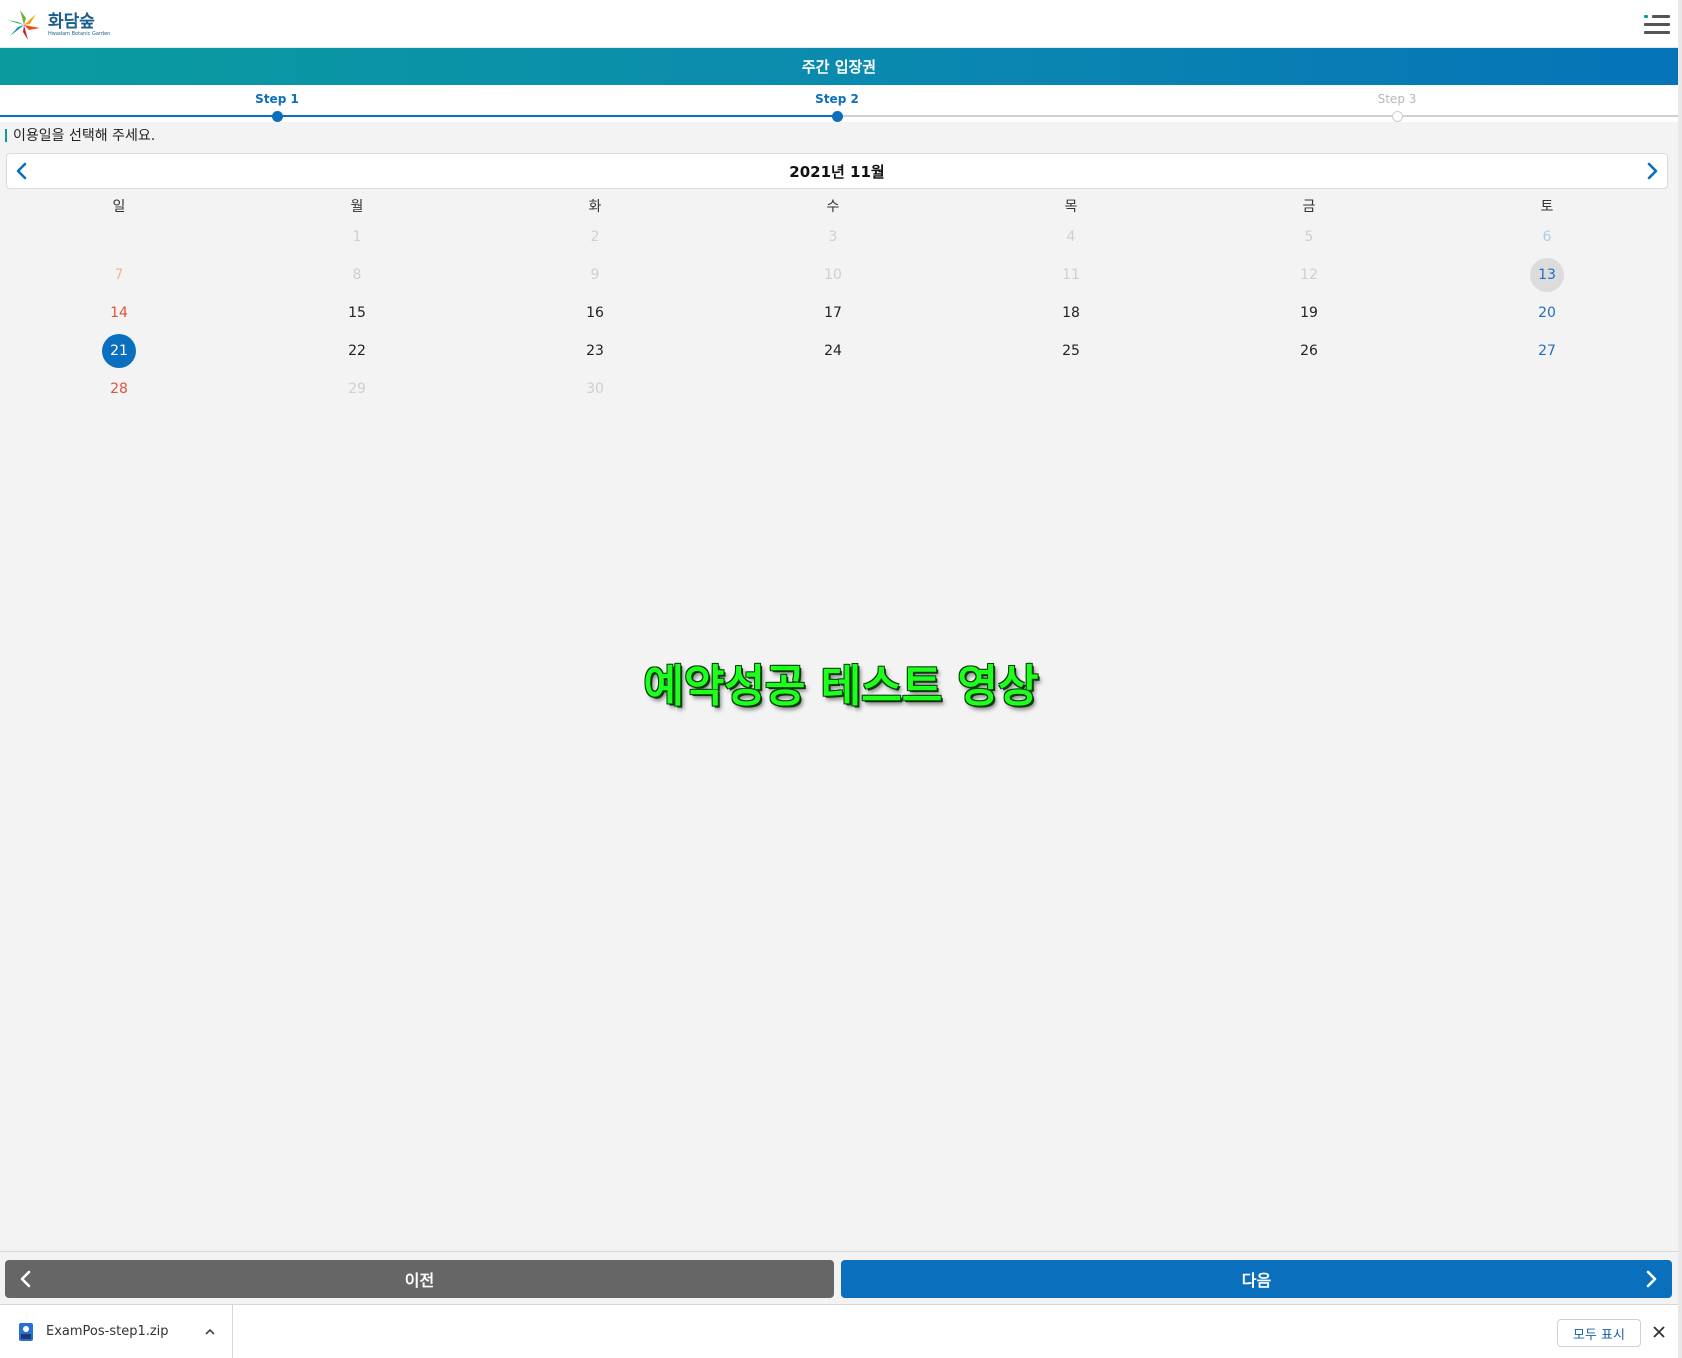 The height and width of the screenshot is (1358, 1682). Describe the element at coordinates (119, 206) in the screenshot. I see `weekday-sun: 일` at that location.